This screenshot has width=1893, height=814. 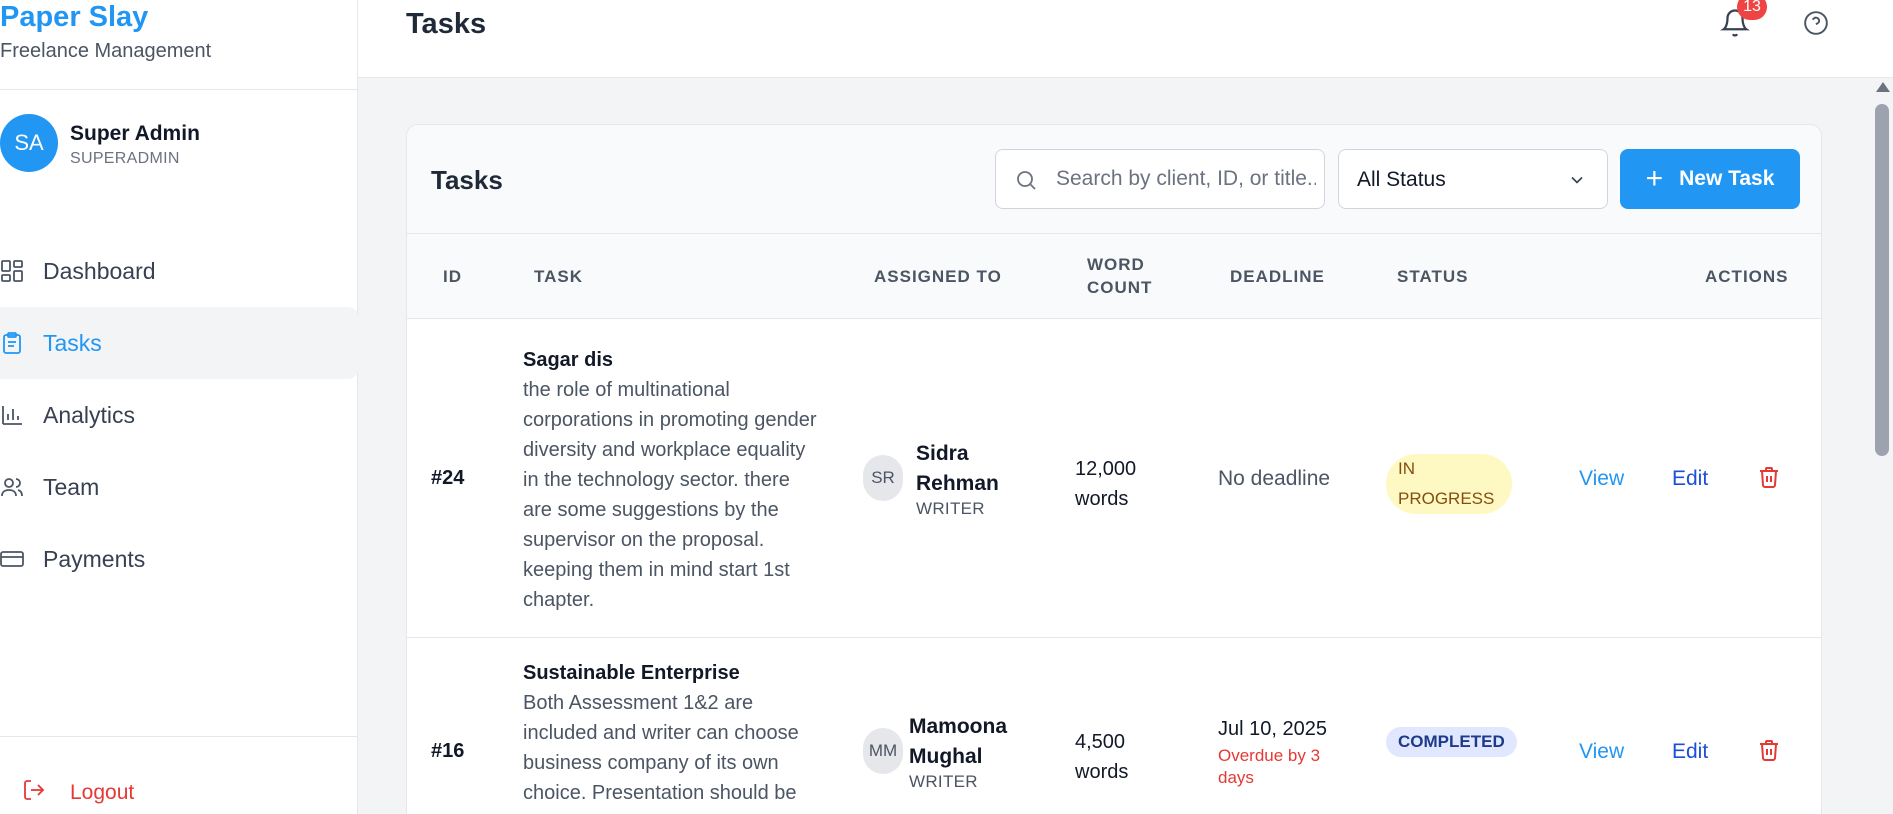 What do you see at coordinates (1269, 766) in the screenshot?
I see `overdue-note: Overdue by 3 days` at bounding box center [1269, 766].